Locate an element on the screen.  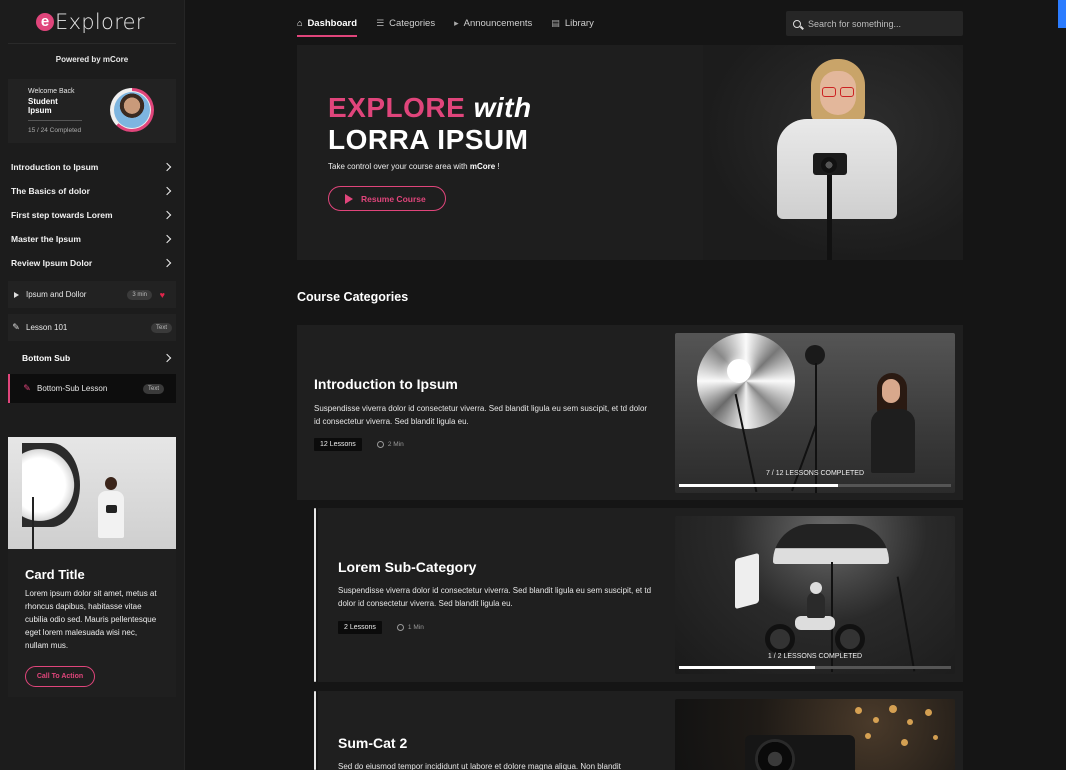
avatar is located at coordinates (132, 110).